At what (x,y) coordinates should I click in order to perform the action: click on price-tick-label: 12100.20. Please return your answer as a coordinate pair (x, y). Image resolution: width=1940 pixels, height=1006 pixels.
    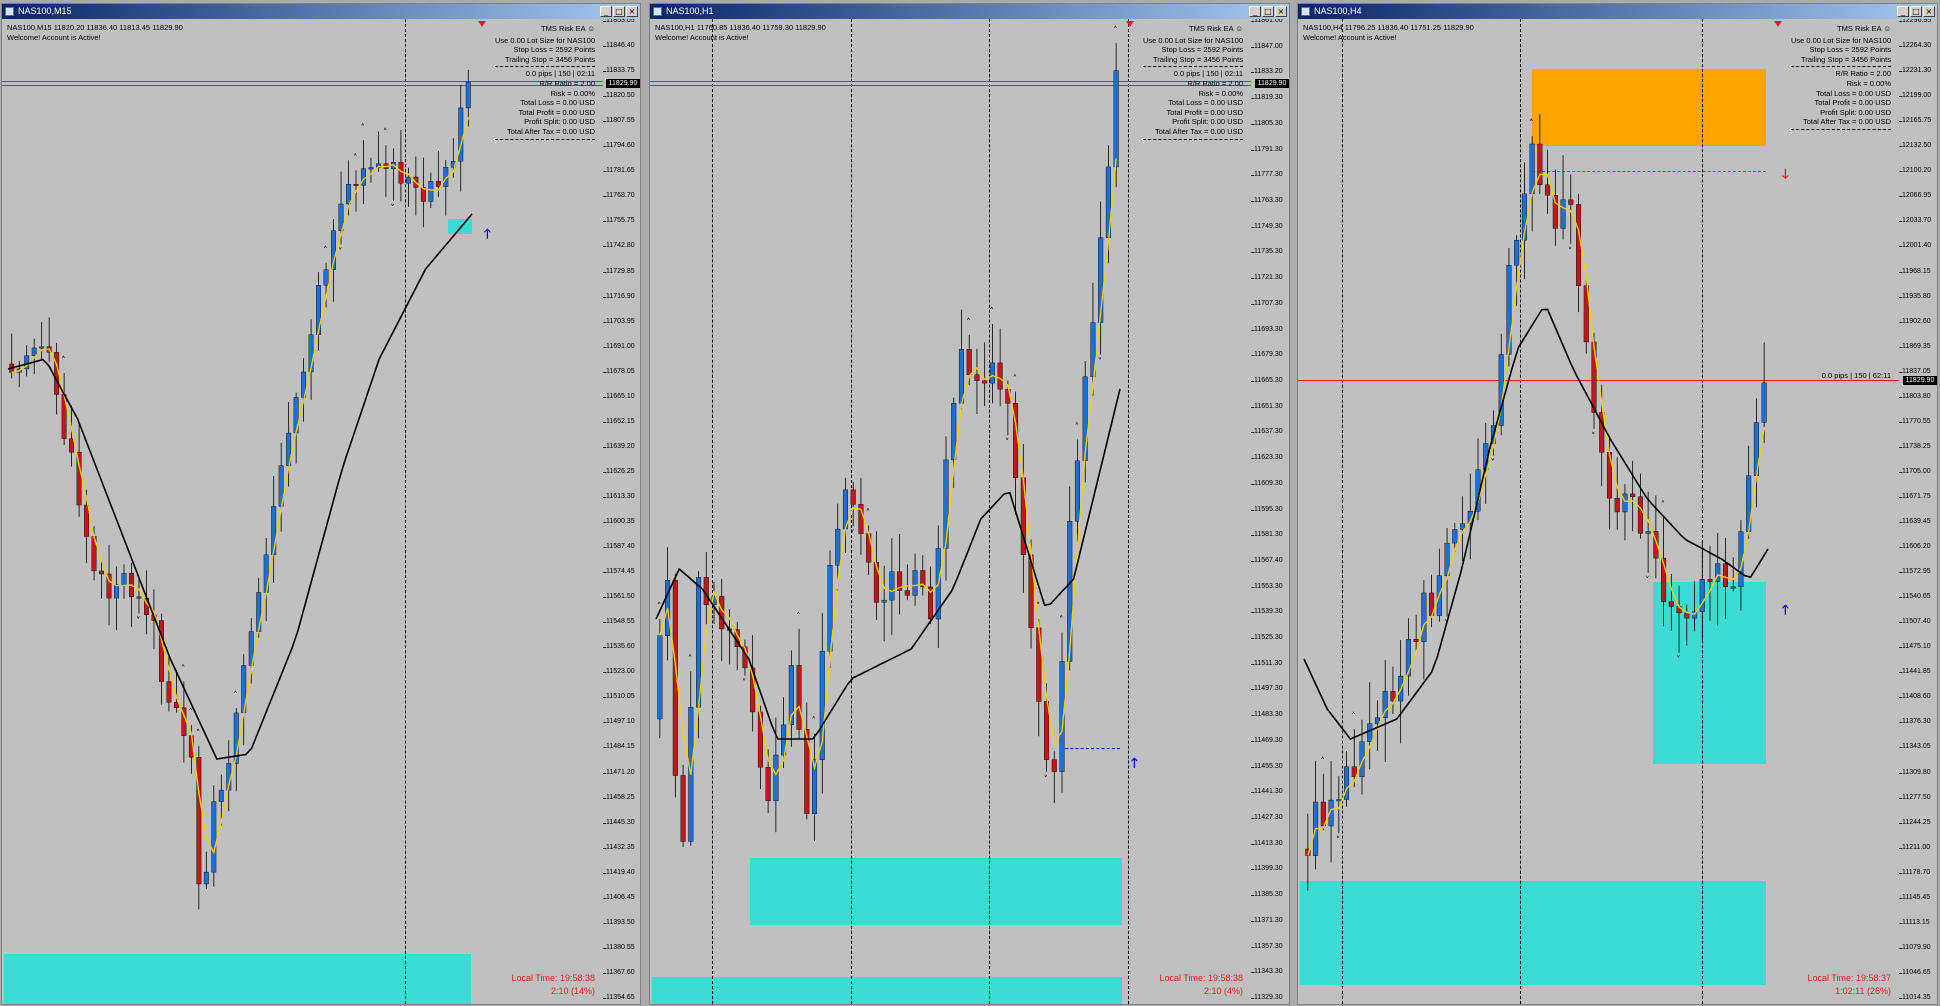
    Looking at the image, I should click on (1917, 171).